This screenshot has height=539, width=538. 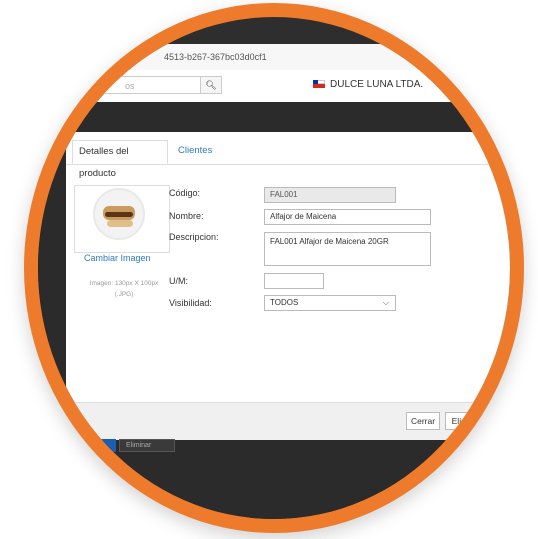 I want to click on browser-url-bar: 4513-b267-367bc03d0cf1, so click(x=274, y=57).